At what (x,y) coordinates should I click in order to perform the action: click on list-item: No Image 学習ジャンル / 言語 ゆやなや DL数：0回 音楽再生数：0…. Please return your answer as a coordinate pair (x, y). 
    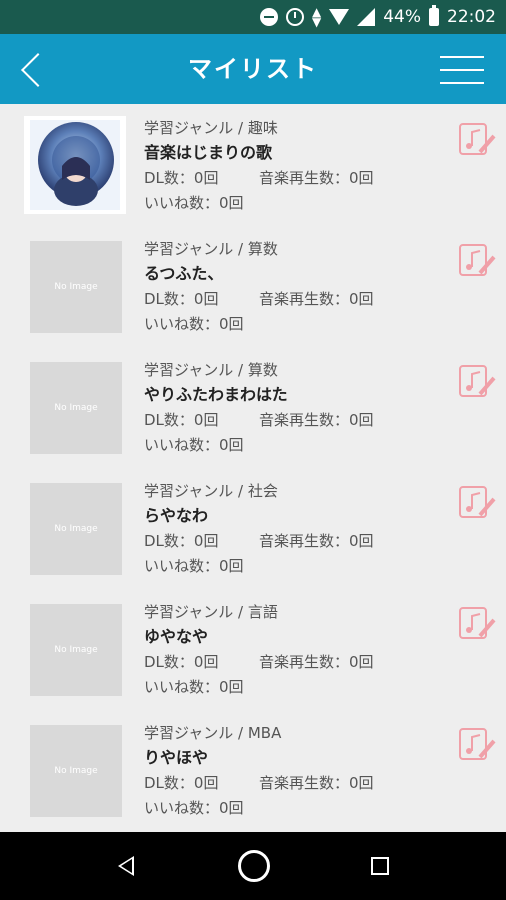
    Looking at the image, I should click on (253, 648).